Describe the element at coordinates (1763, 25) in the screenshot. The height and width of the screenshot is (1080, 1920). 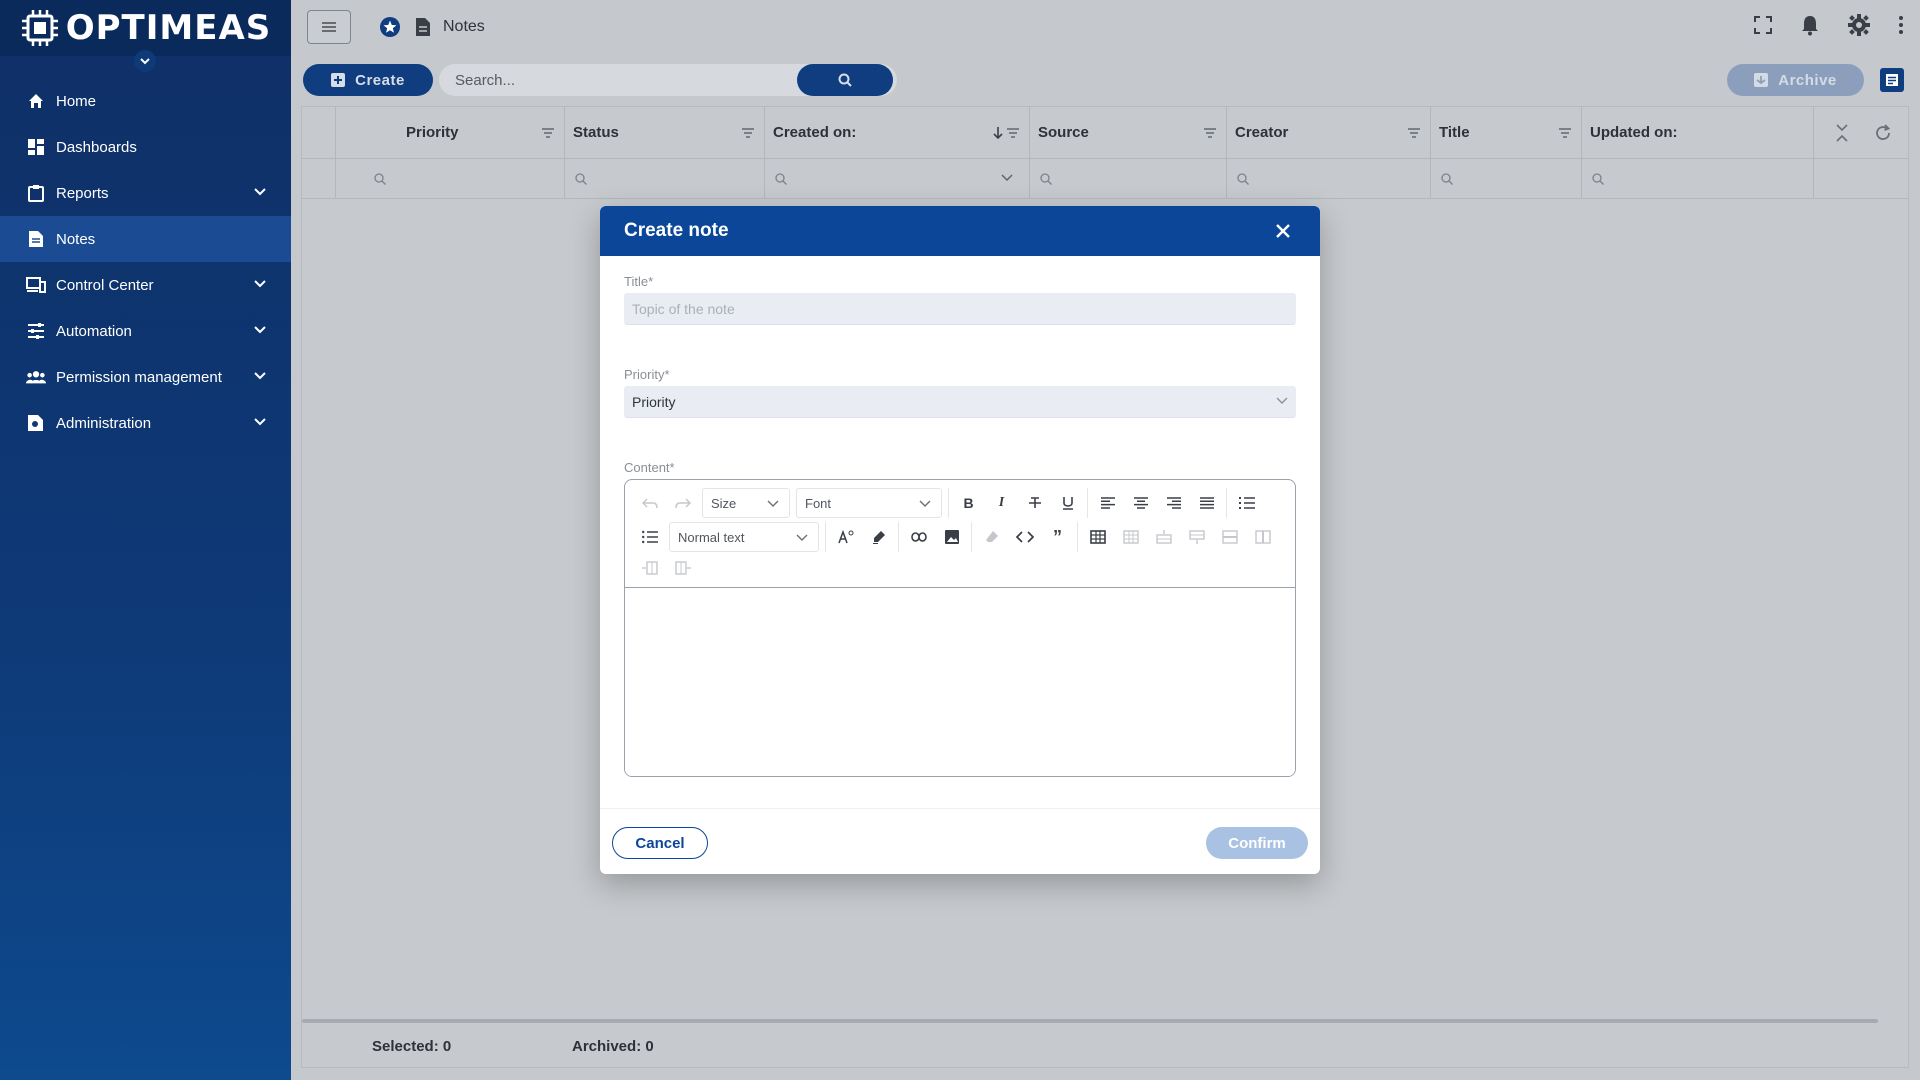
I see `fullscreen-icon` at that location.